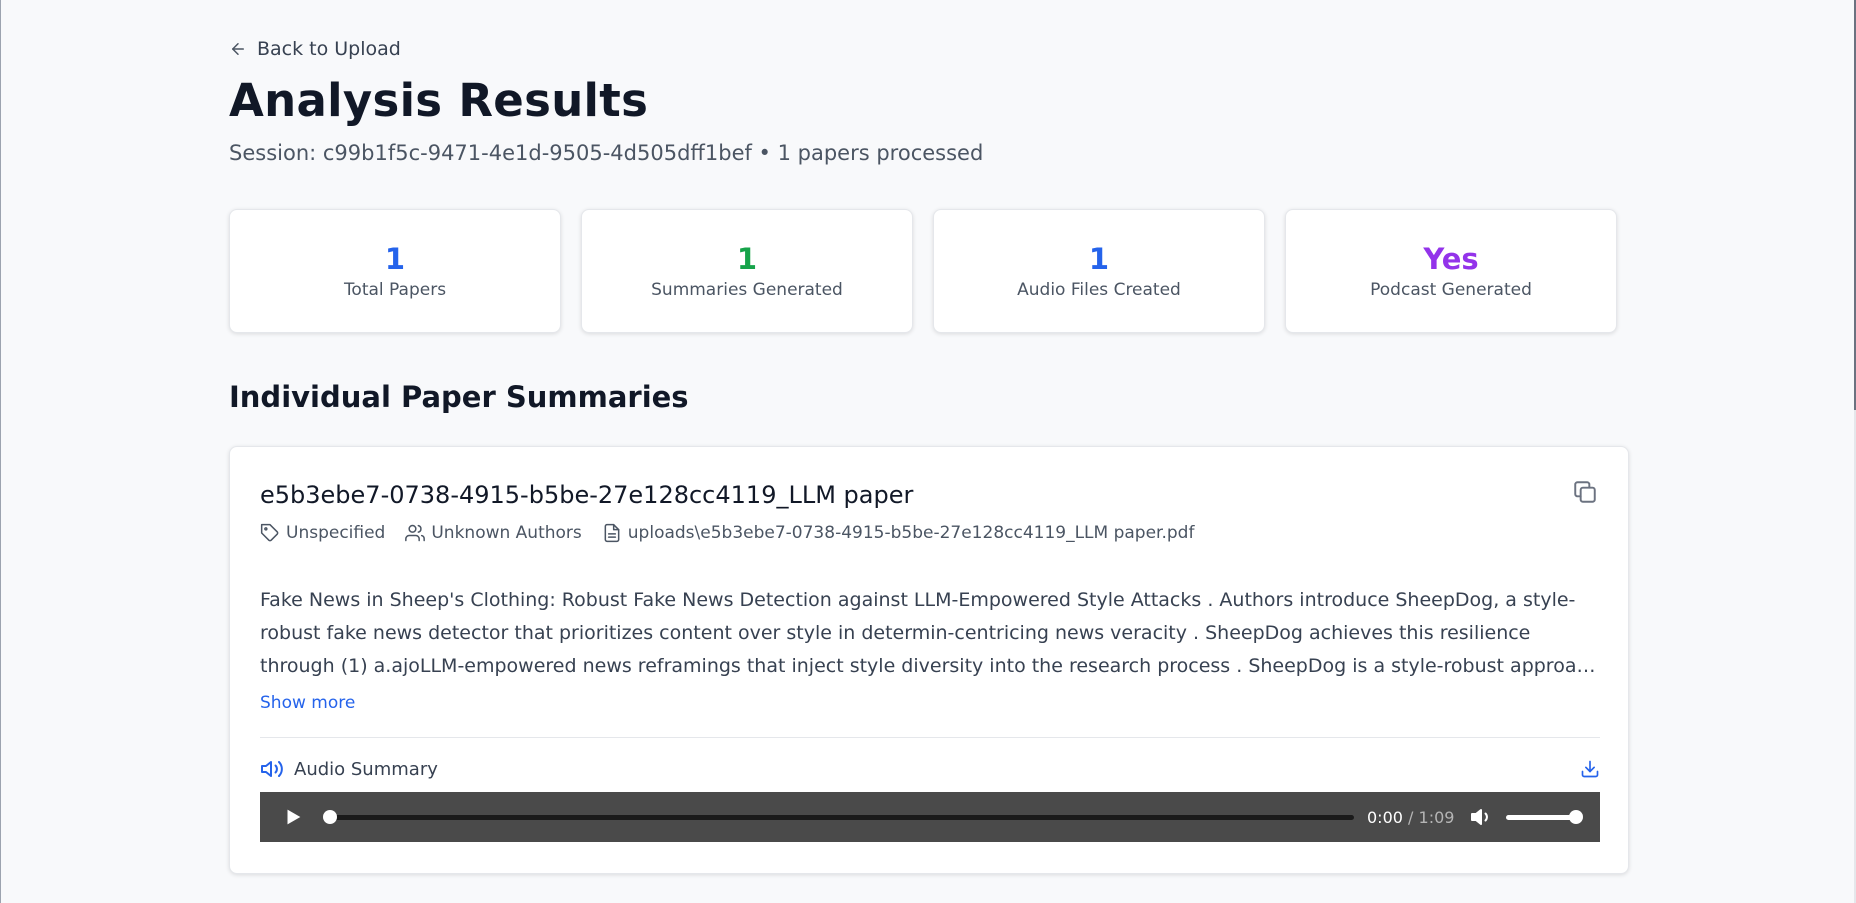  Describe the element at coordinates (1385, 817) in the screenshot. I see `audio-current-time: 0:00` at that location.